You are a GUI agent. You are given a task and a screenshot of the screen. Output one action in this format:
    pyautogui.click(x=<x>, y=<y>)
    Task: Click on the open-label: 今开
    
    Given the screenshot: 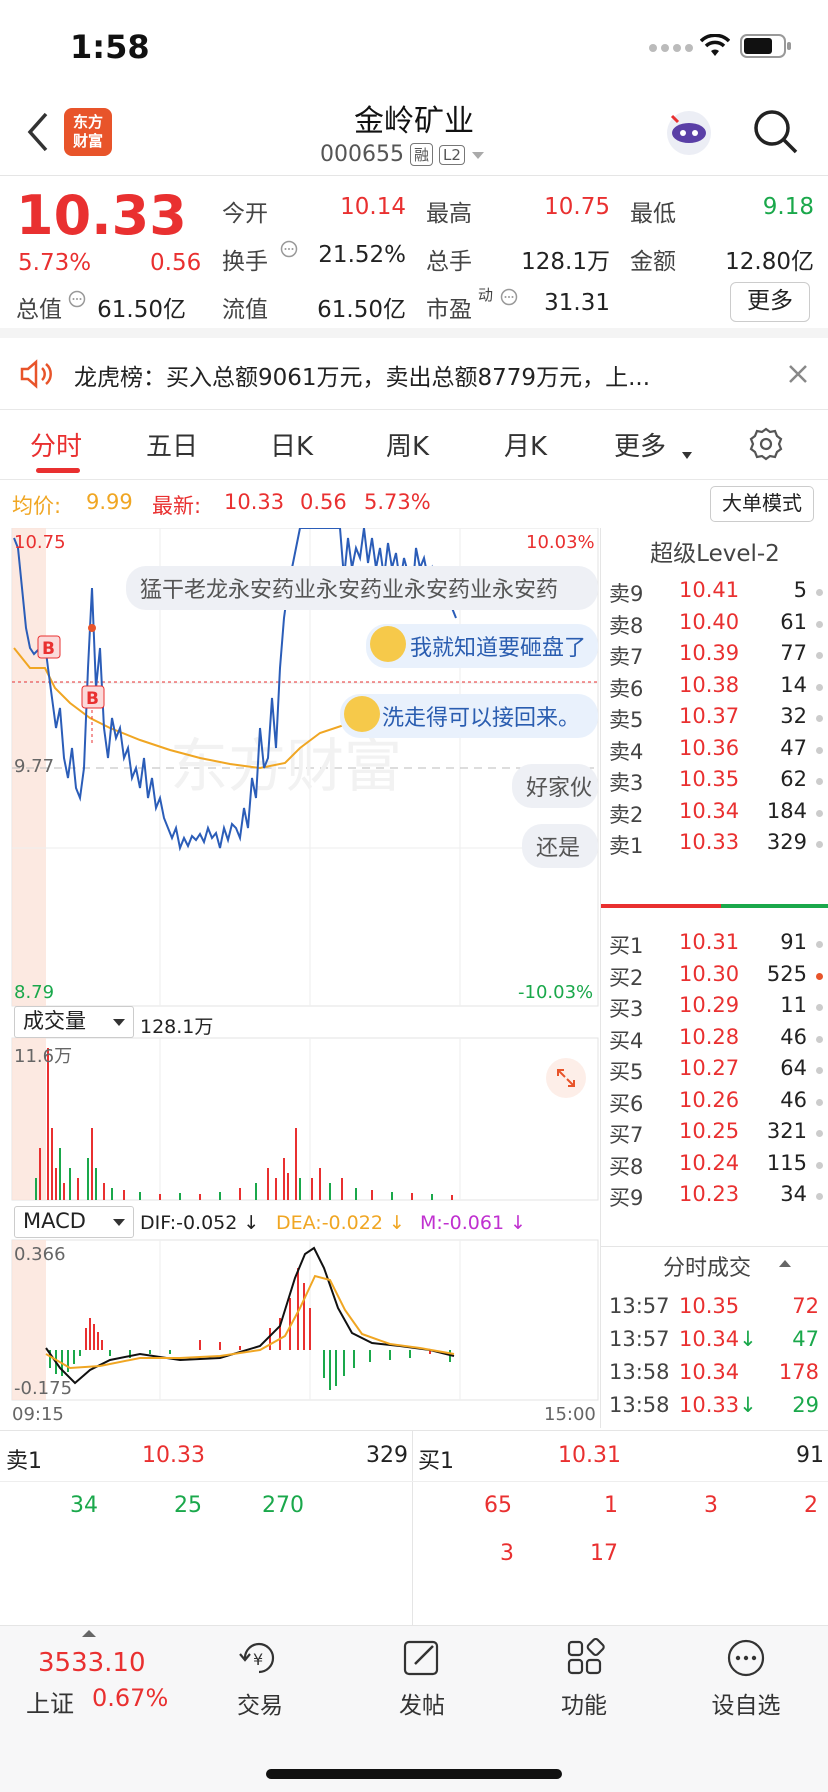 What is the action you would take?
    pyautogui.click(x=245, y=214)
    